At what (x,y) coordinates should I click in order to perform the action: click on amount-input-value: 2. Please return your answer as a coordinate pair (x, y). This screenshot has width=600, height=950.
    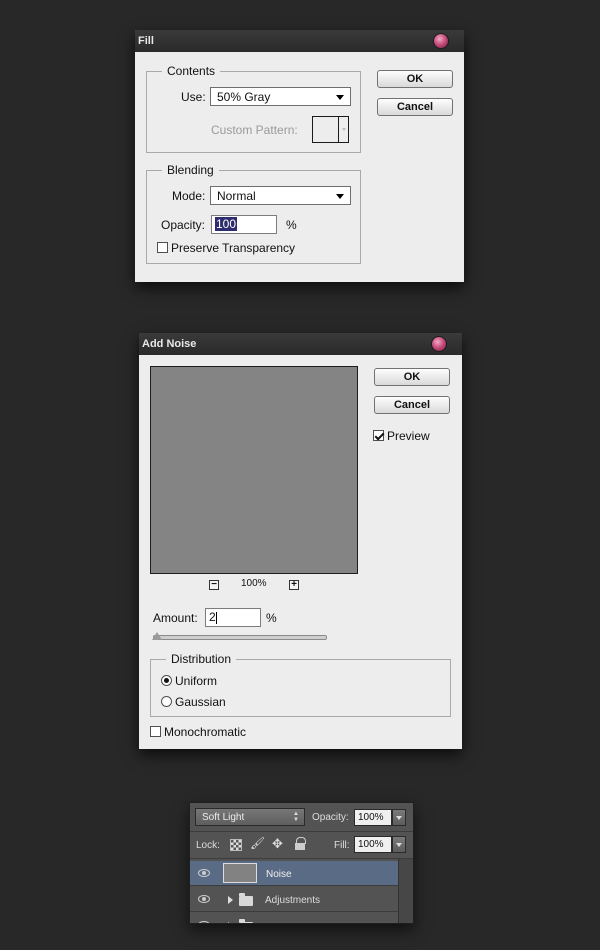
    Looking at the image, I should click on (212, 617).